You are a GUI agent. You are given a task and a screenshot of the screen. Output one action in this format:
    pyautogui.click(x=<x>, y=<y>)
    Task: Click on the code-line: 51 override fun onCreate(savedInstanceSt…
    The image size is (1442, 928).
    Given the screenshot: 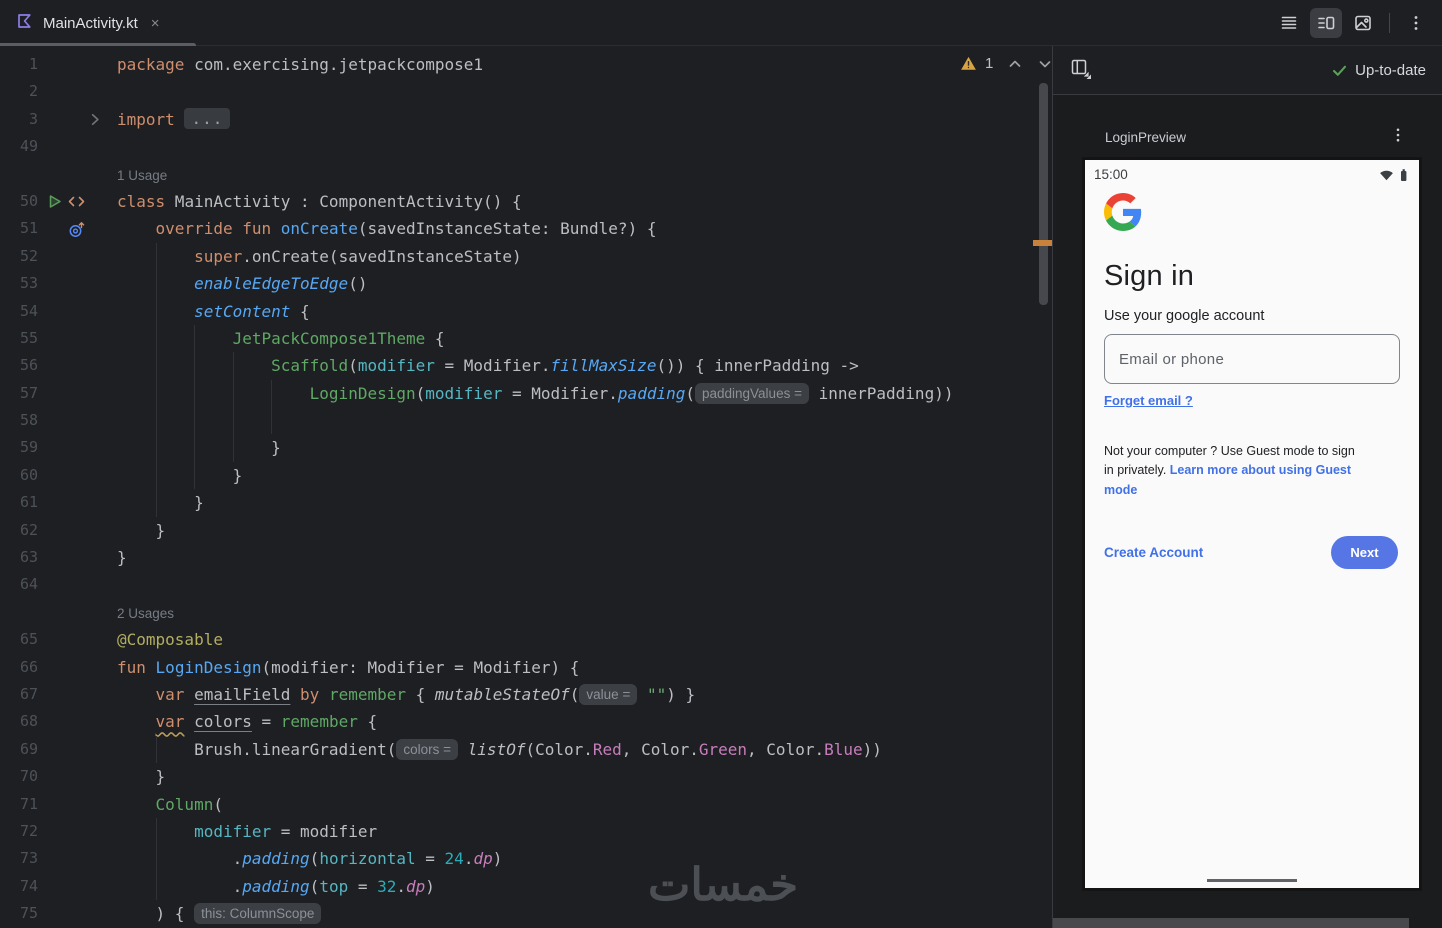 What is the action you would take?
    pyautogui.click(x=526, y=228)
    